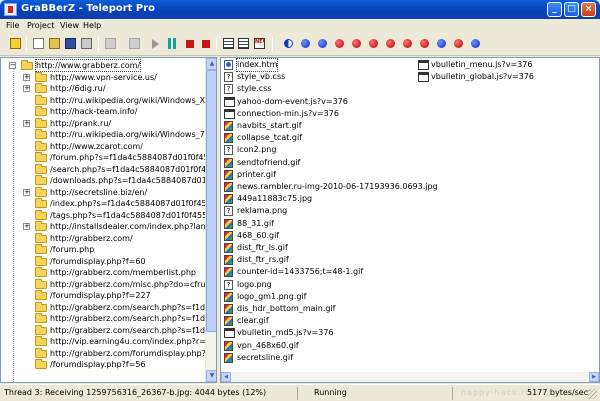 The height and width of the screenshot is (401, 600). Describe the element at coordinates (103, 365) in the screenshot. I see `tree-item: /forumdisplay.php?f=56` at that location.